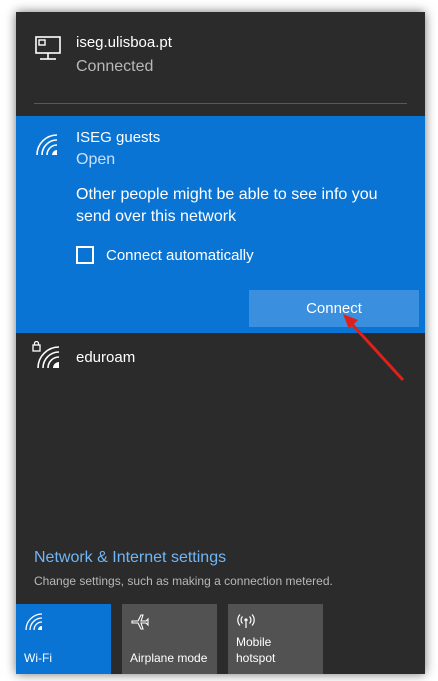 The height and width of the screenshot is (681, 438). Describe the element at coordinates (169, 639) in the screenshot. I see `quick-action-airplane-mode: Airplane mode` at that location.